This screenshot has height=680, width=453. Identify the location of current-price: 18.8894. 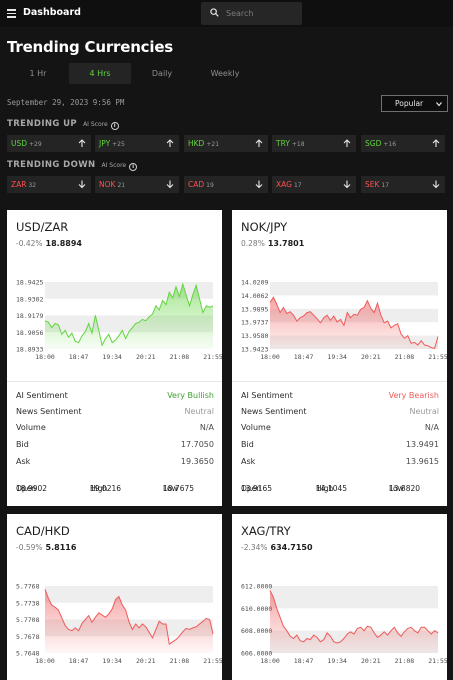
(63, 243).